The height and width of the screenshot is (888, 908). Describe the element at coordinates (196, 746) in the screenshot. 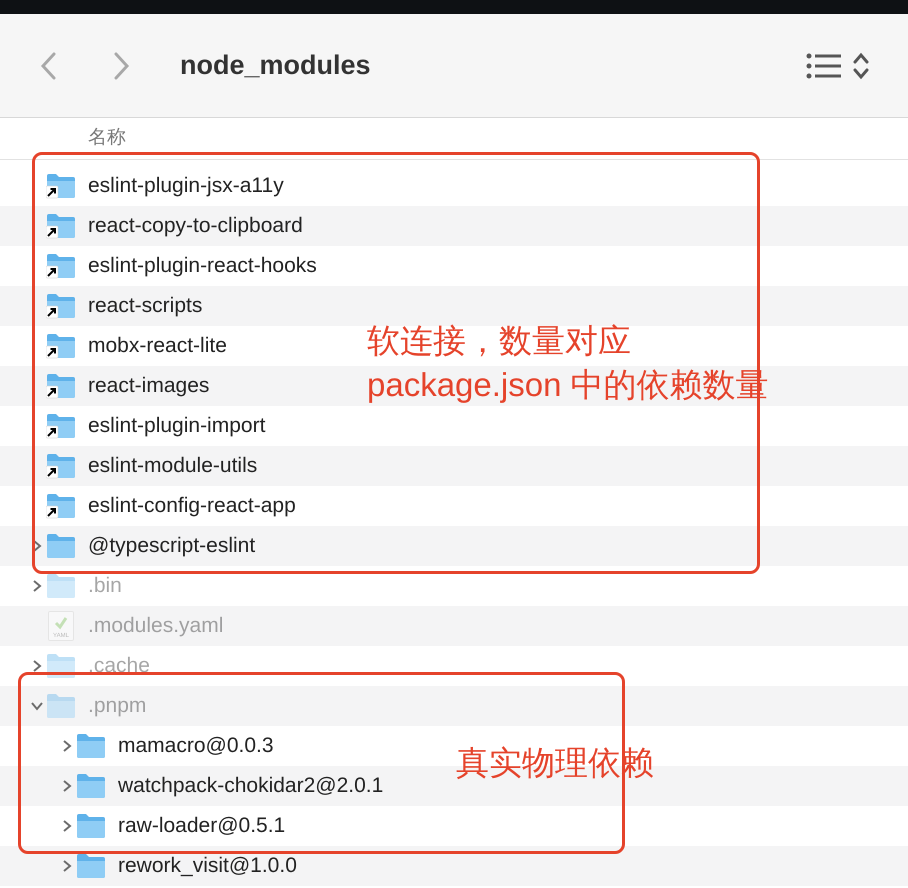

I see `file-name: mamacro@0.0.3` at that location.